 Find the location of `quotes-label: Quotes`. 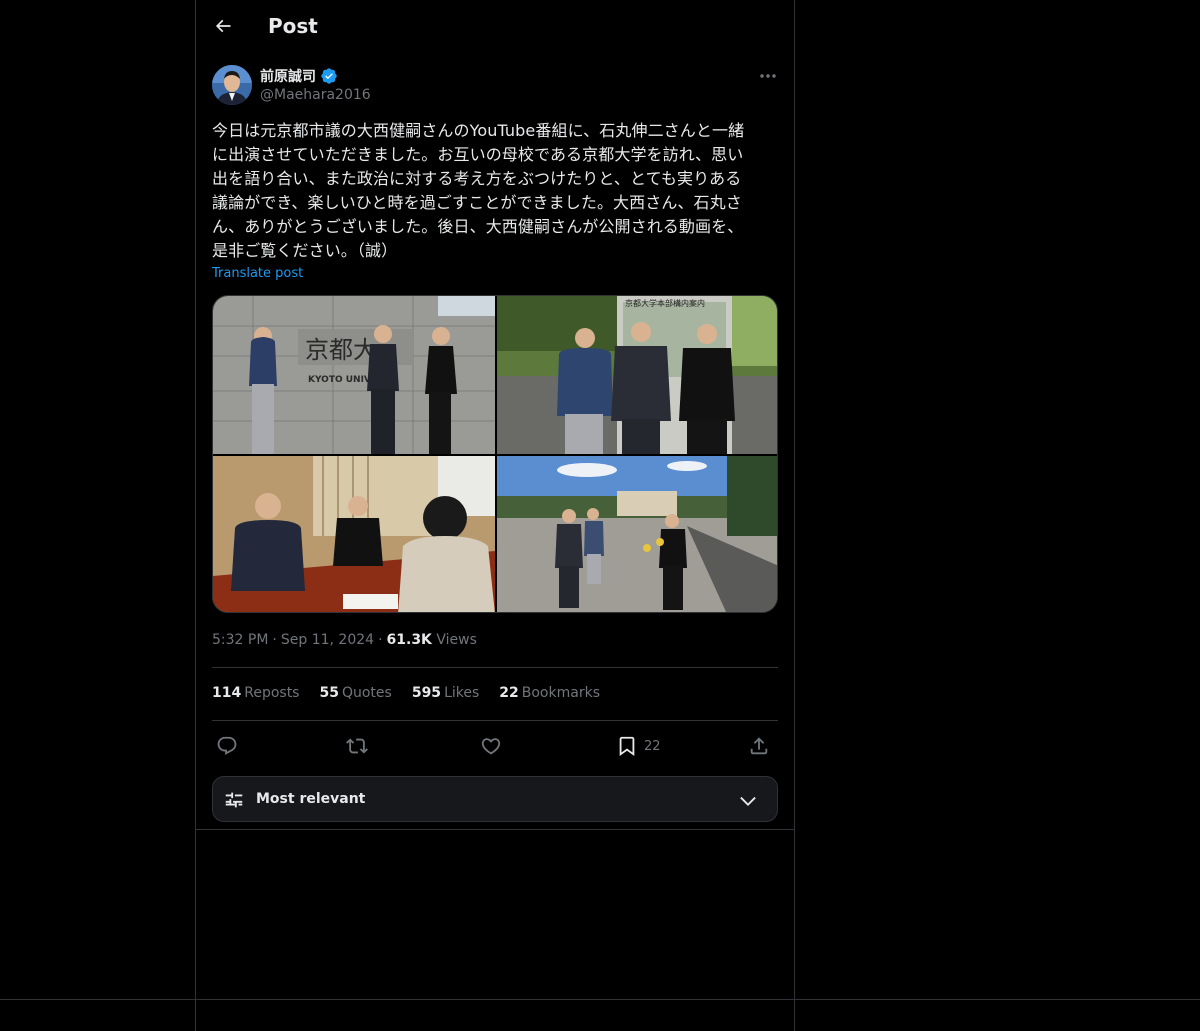

quotes-label: Quotes is located at coordinates (366, 693).